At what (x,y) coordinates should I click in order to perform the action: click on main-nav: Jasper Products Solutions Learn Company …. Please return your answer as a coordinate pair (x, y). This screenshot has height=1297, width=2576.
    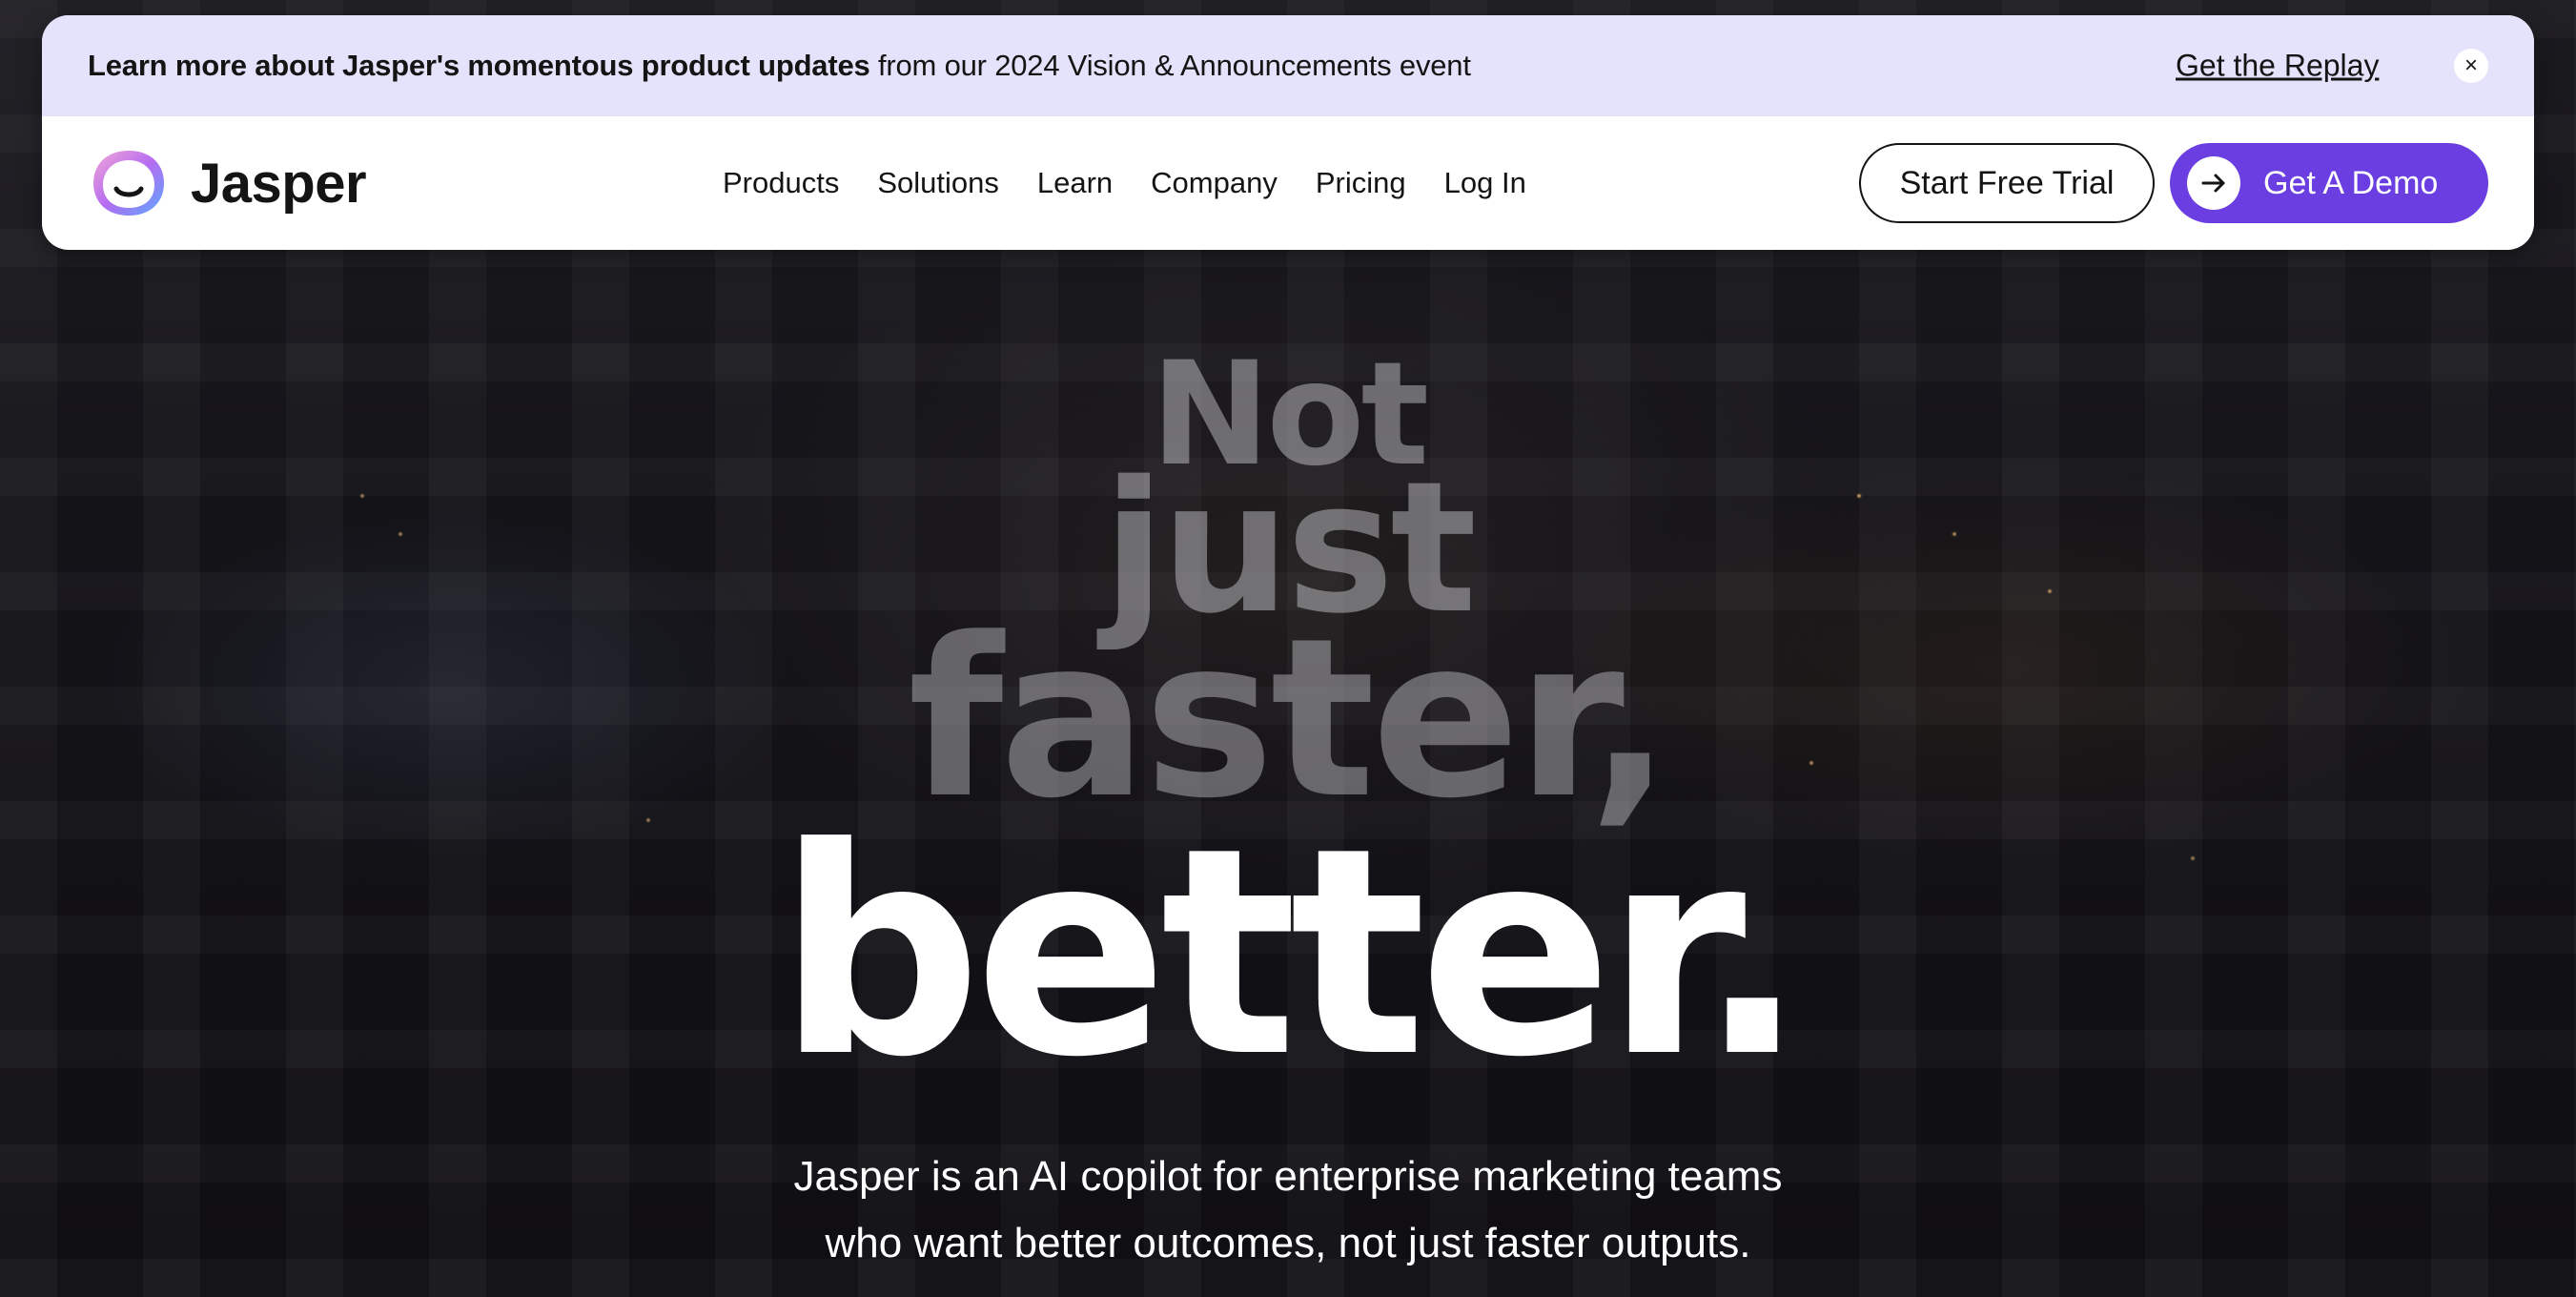
    Looking at the image, I should click on (1288, 183).